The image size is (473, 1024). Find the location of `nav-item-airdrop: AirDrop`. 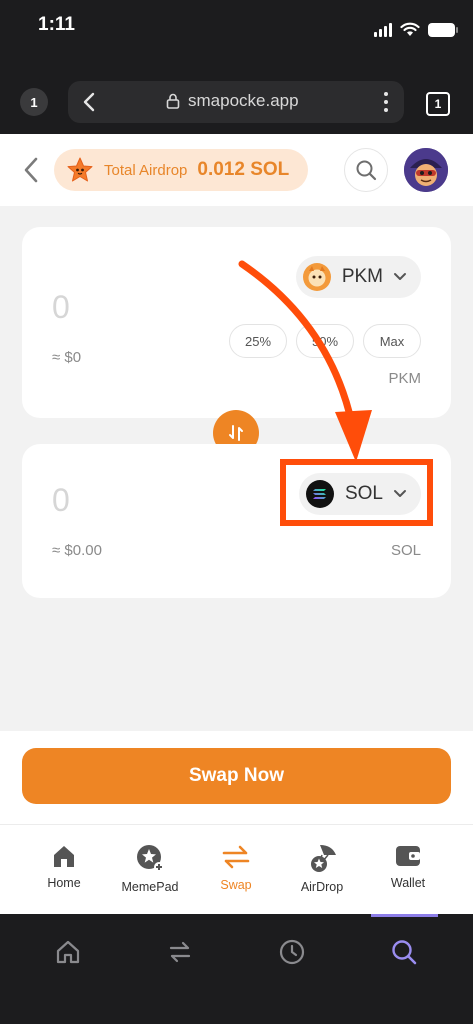

nav-item-airdrop: AirDrop is located at coordinates (322, 868).